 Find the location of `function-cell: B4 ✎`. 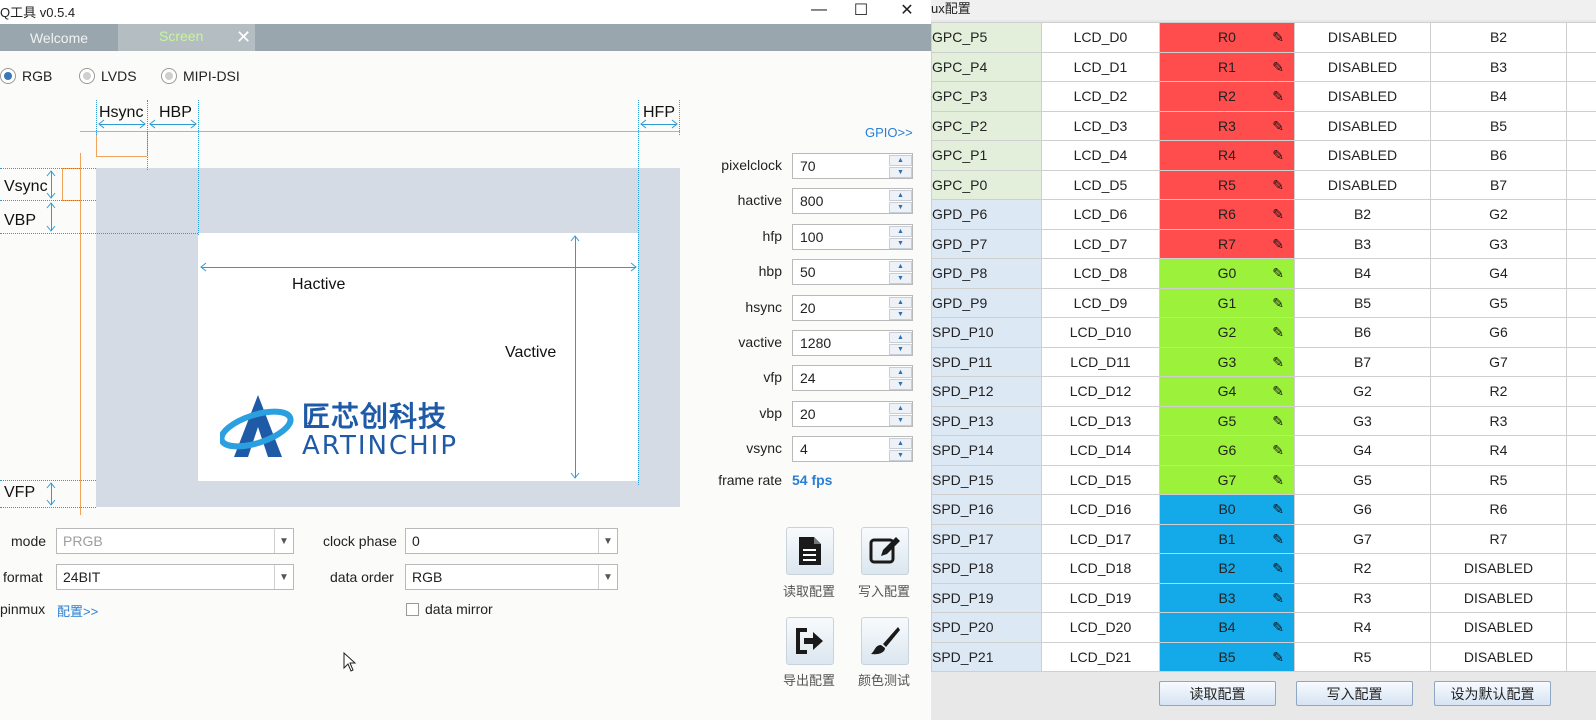

function-cell: B4 ✎ is located at coordinates (1227, 627).